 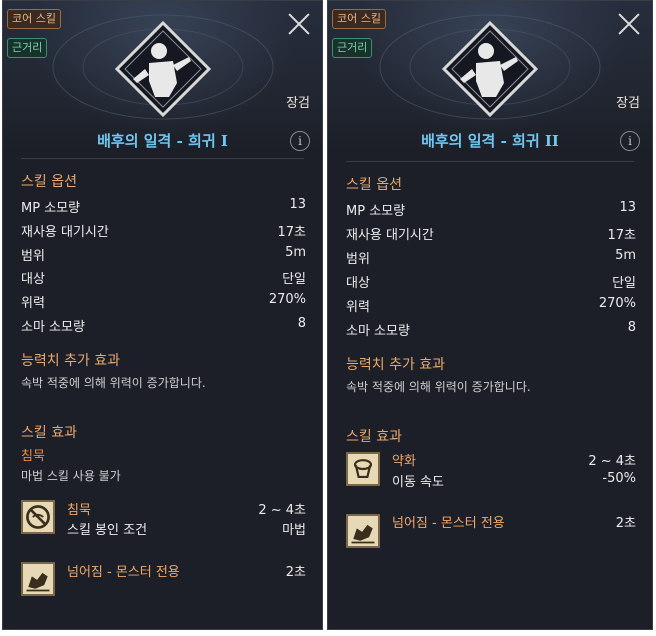 I want to click on effect-sub-label: 스킬 봉인 조건, so click(x=107, y=530).